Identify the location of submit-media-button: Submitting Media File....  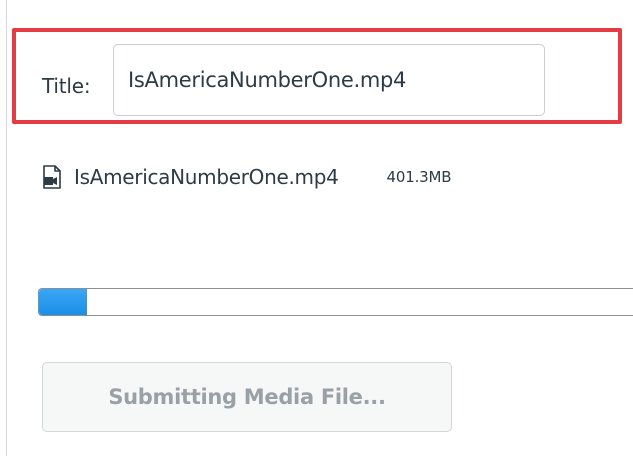
(247, 397).